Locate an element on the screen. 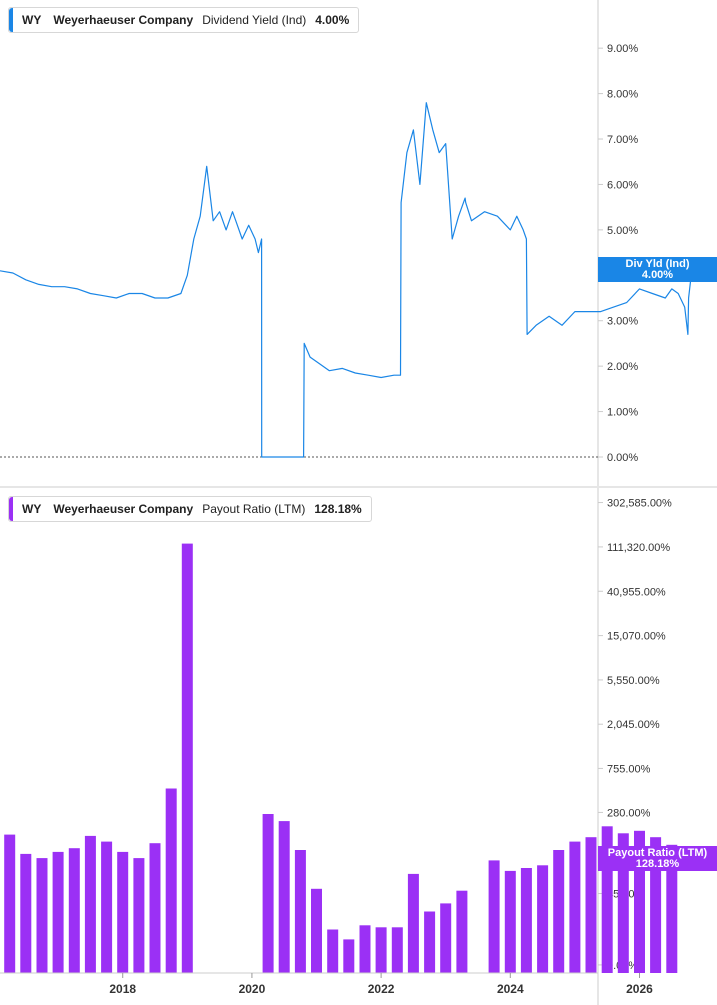 Image resolution: width=717 pixels, height=1005 pixels. x-tick-label: 2022 is located at coordinates (381, 989).